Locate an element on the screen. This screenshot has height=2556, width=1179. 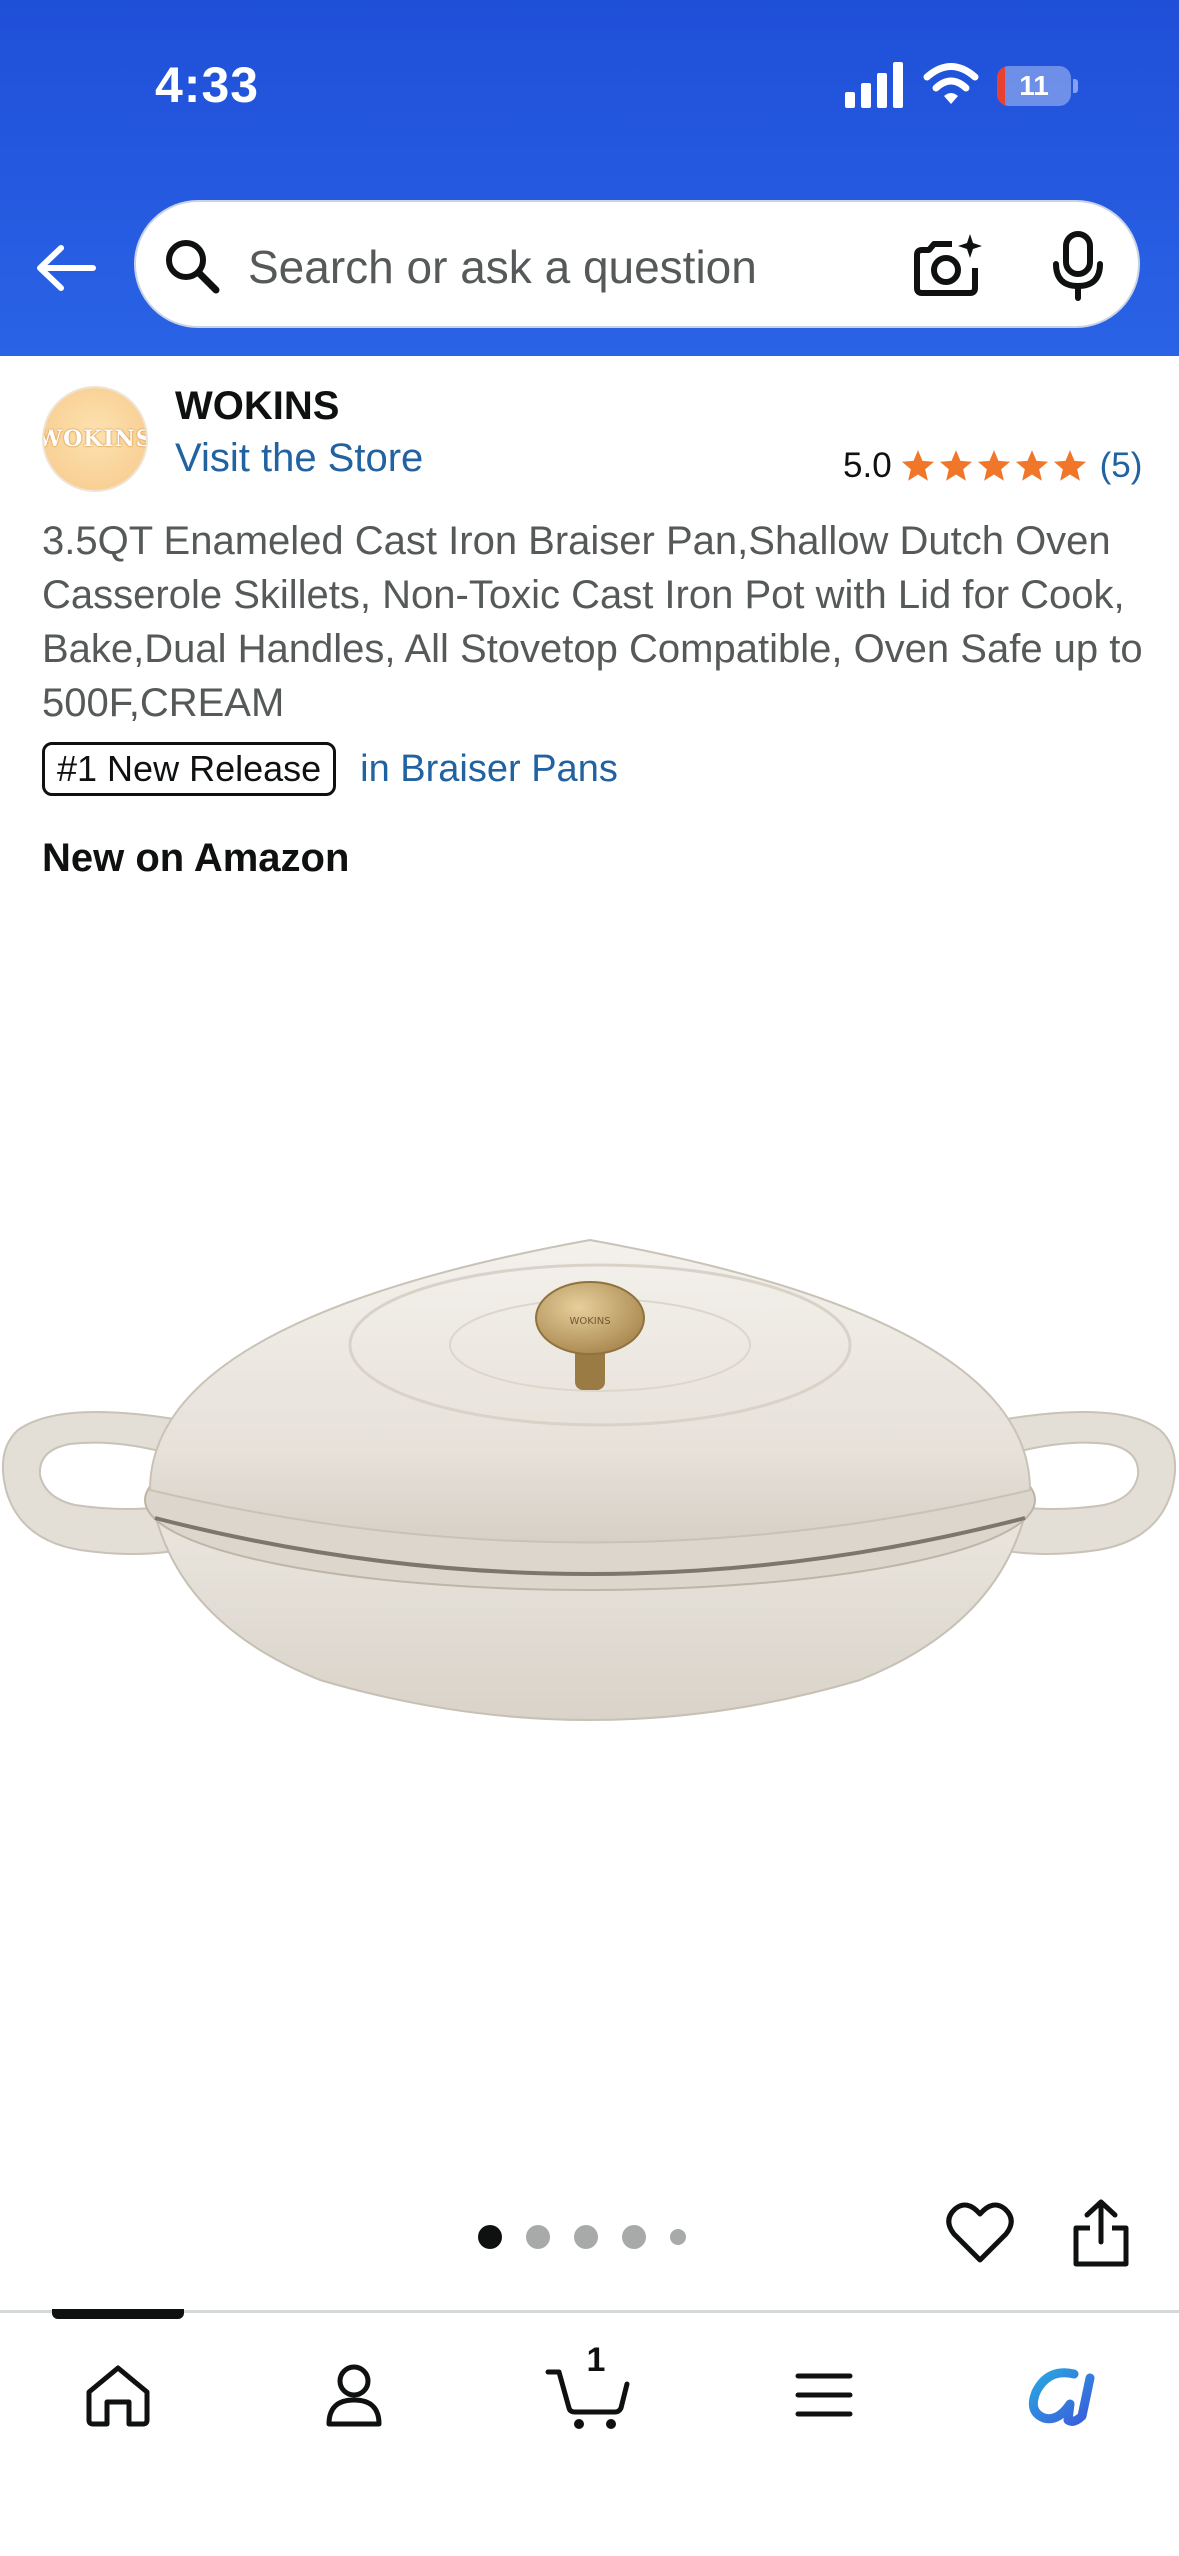
best-seller-row: #1 New Release in Braiser Pans is located at coordinates (330, 769).